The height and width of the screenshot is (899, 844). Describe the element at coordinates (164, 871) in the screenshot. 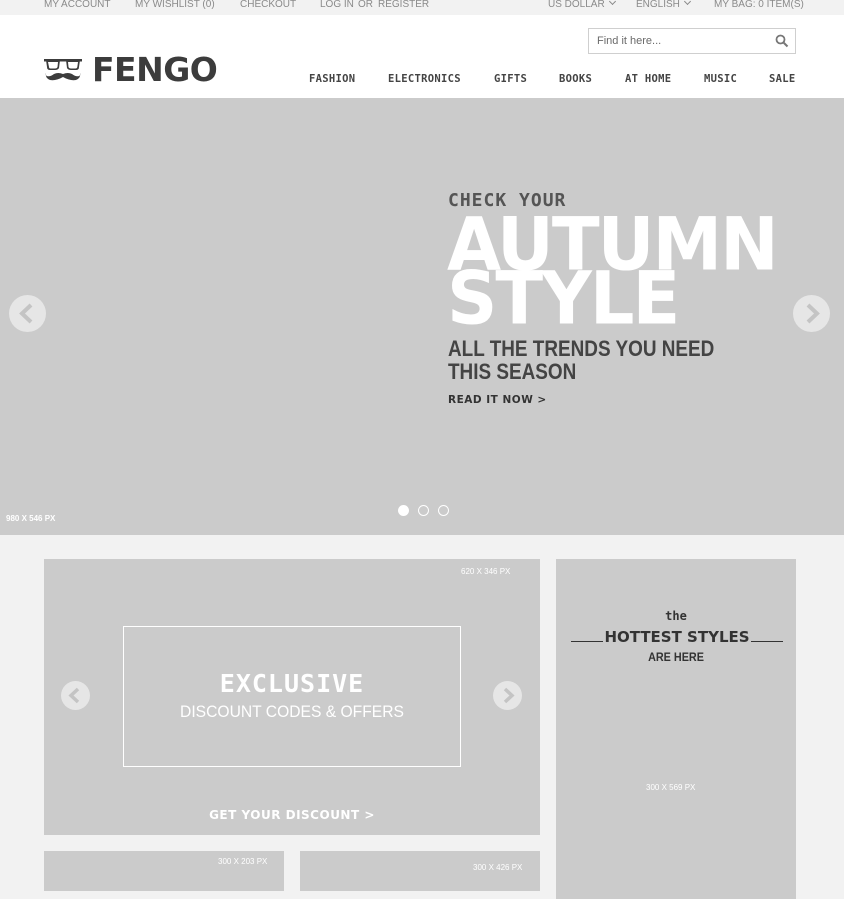

I see `promo-small-left: 300 X 203 PX` at that location.